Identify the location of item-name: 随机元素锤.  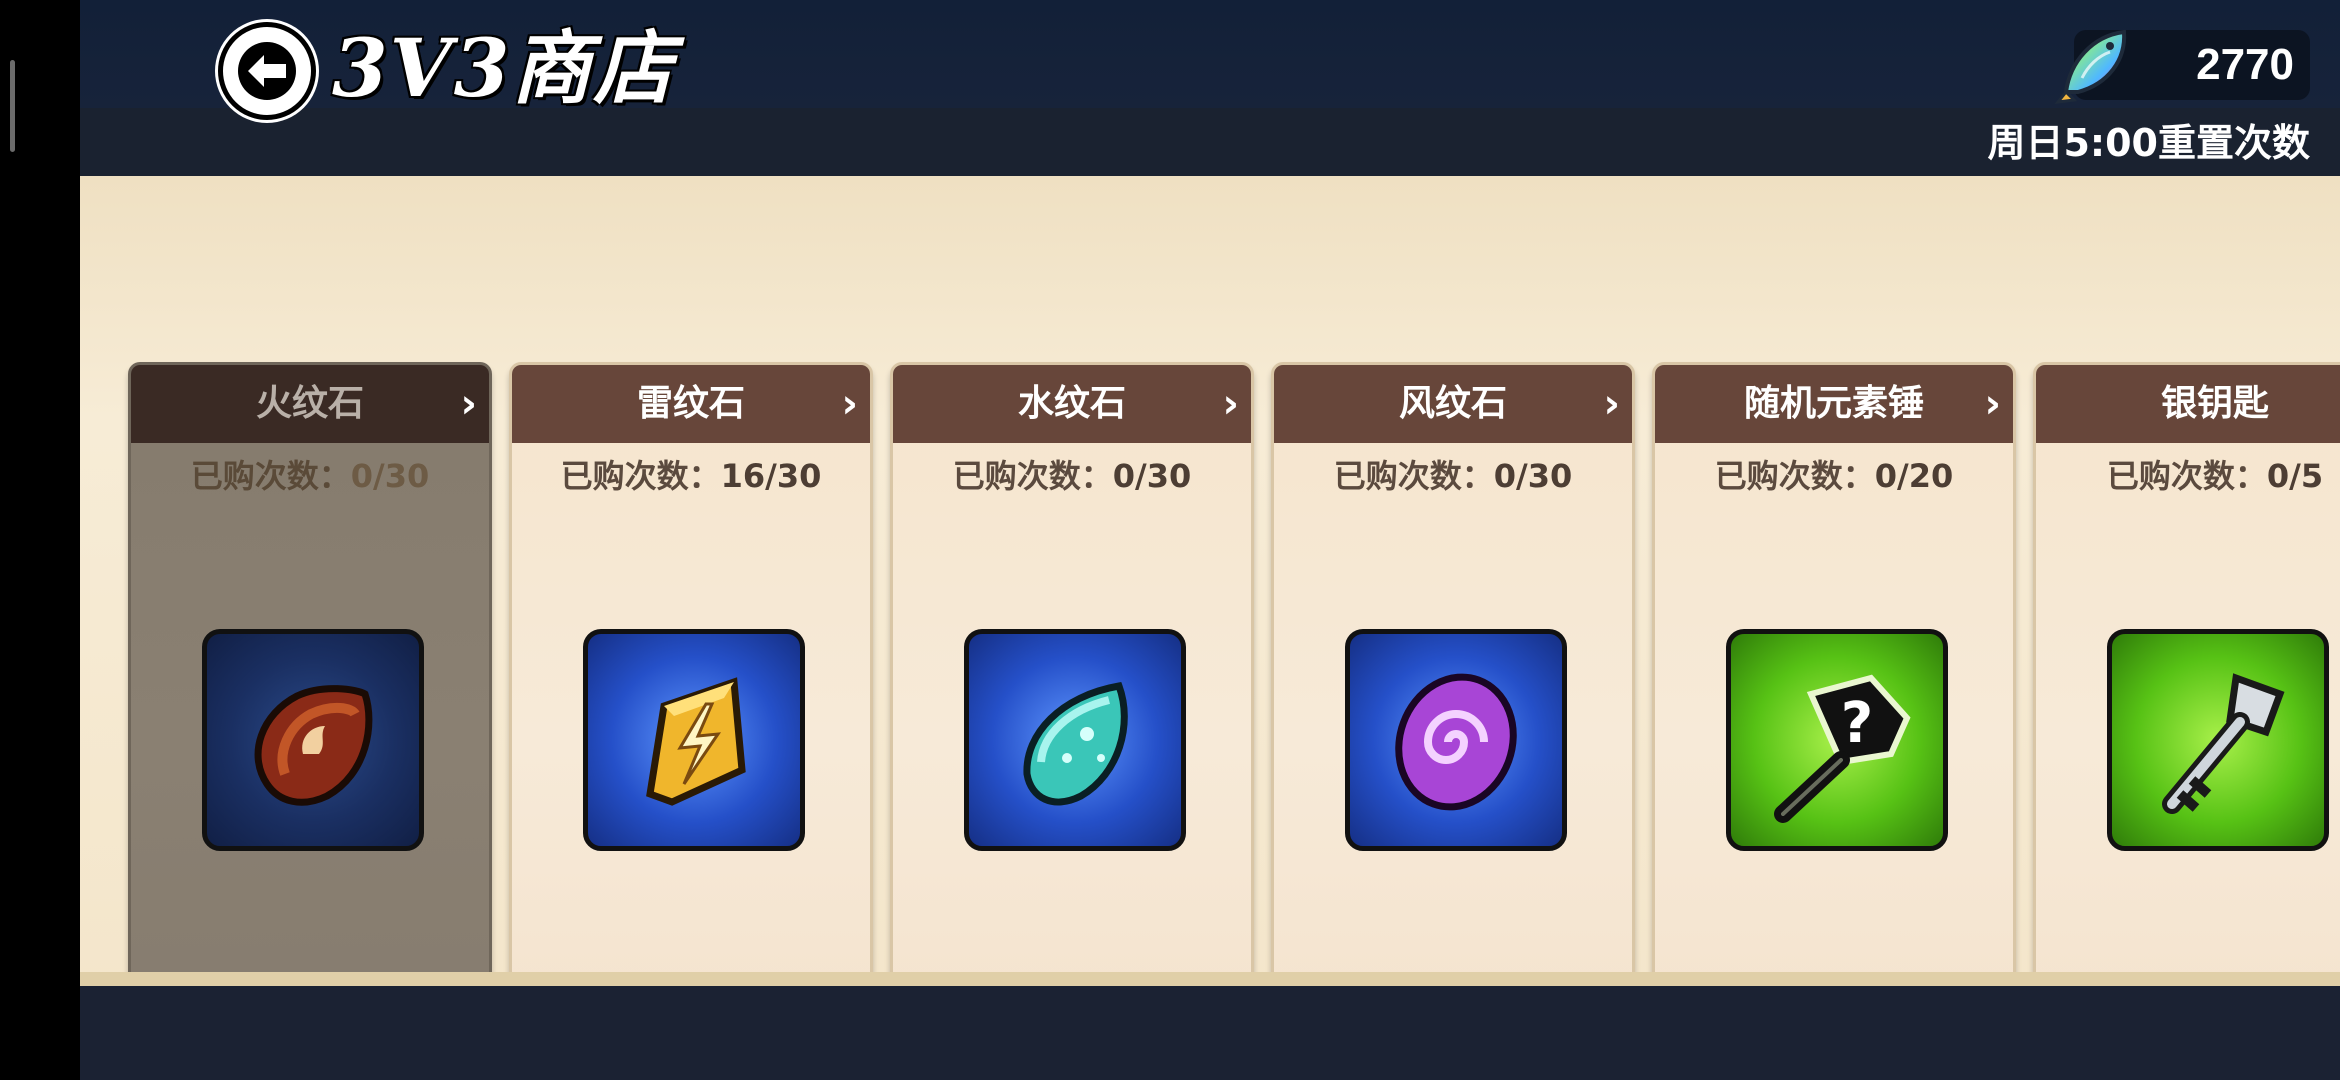
(1833, 403).